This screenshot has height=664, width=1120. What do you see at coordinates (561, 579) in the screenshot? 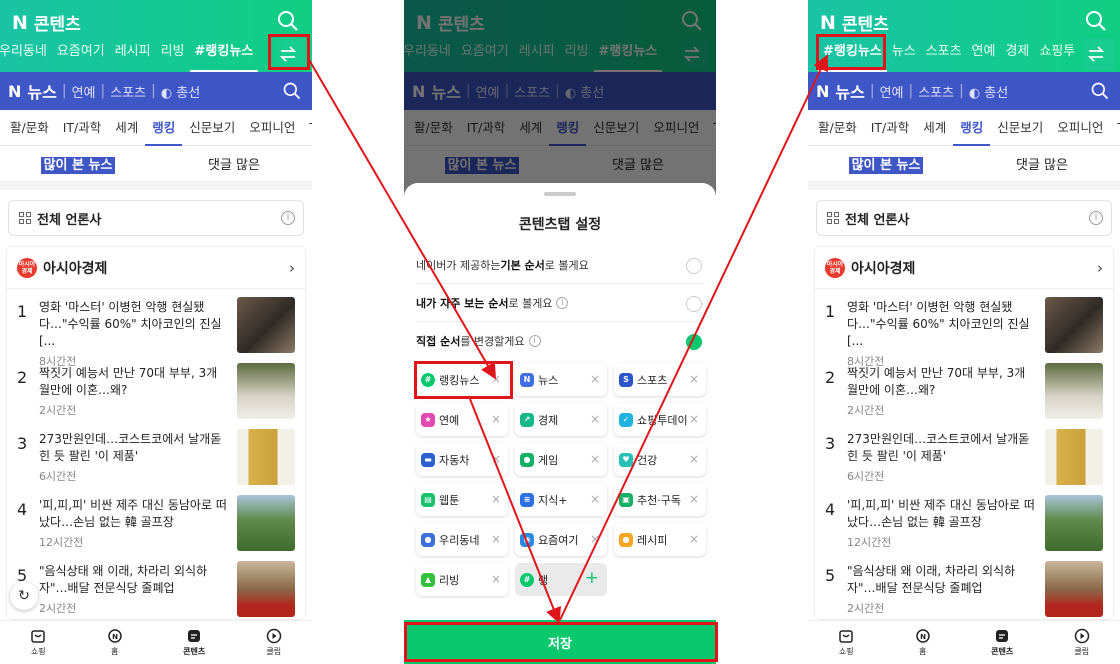
I see `dragging-chip: # 랭 +` at bounding box center [561, 579].